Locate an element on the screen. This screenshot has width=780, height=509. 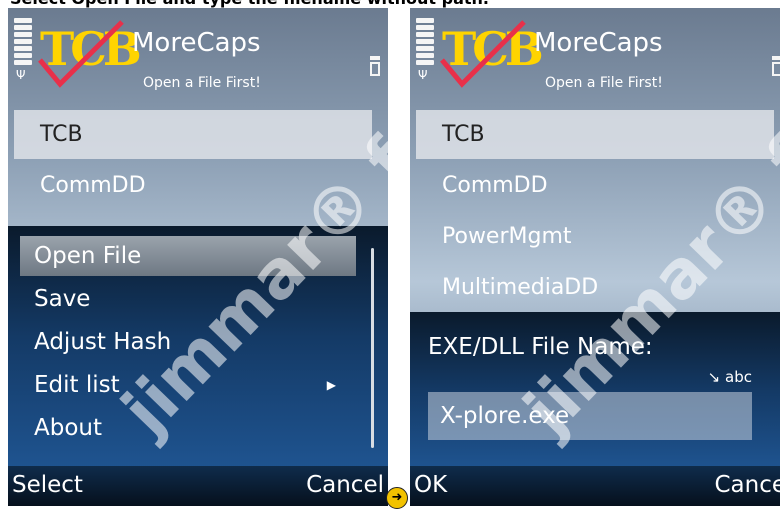
capability-list: TCB CommDD is located at coordinates (193, 161).